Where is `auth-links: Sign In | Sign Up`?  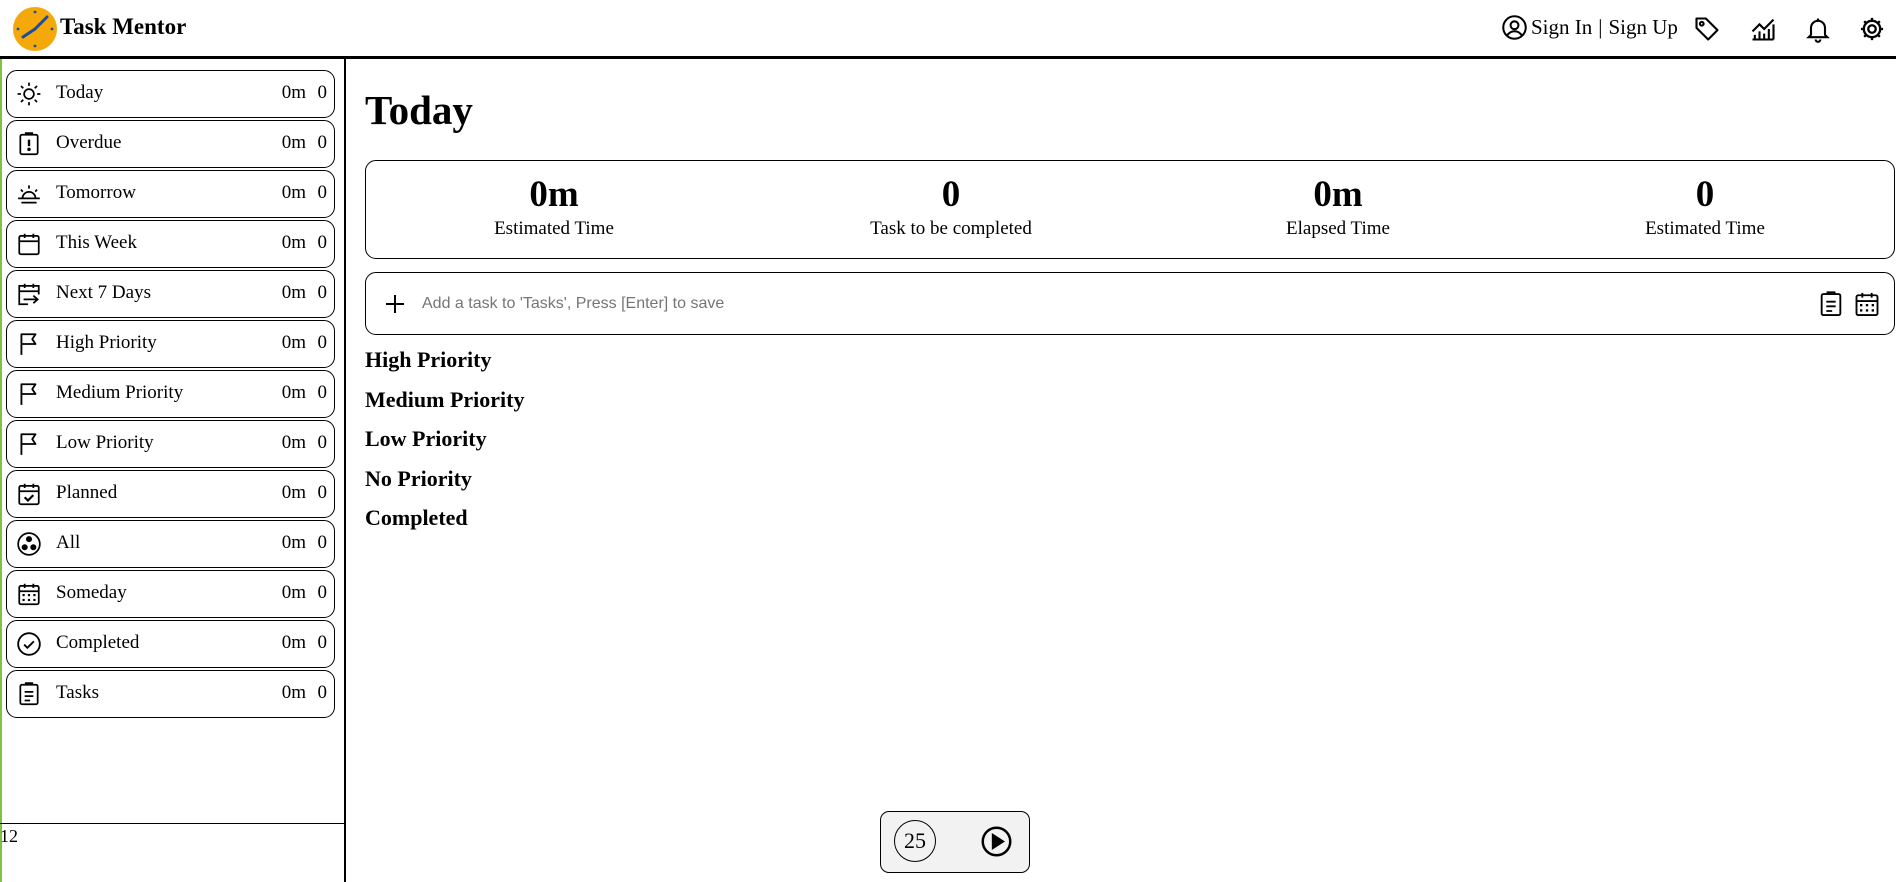
auth-links: Sign In | Sign Up is located at coordinates (1589, 27).